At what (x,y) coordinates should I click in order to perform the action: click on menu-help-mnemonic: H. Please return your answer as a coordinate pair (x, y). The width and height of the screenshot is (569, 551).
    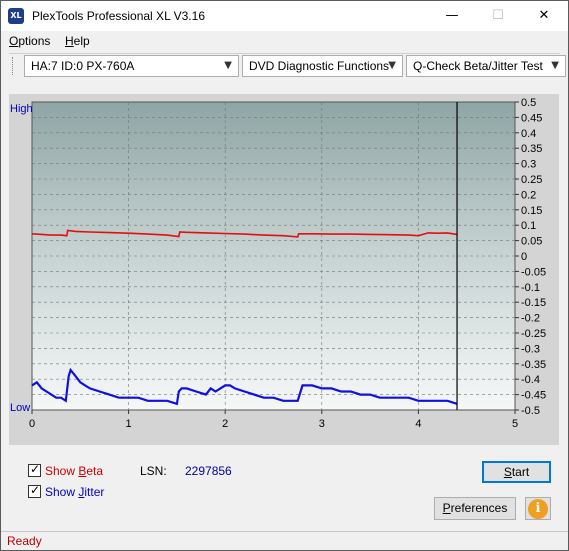
    Looking at the image, I should click on (69, 41).